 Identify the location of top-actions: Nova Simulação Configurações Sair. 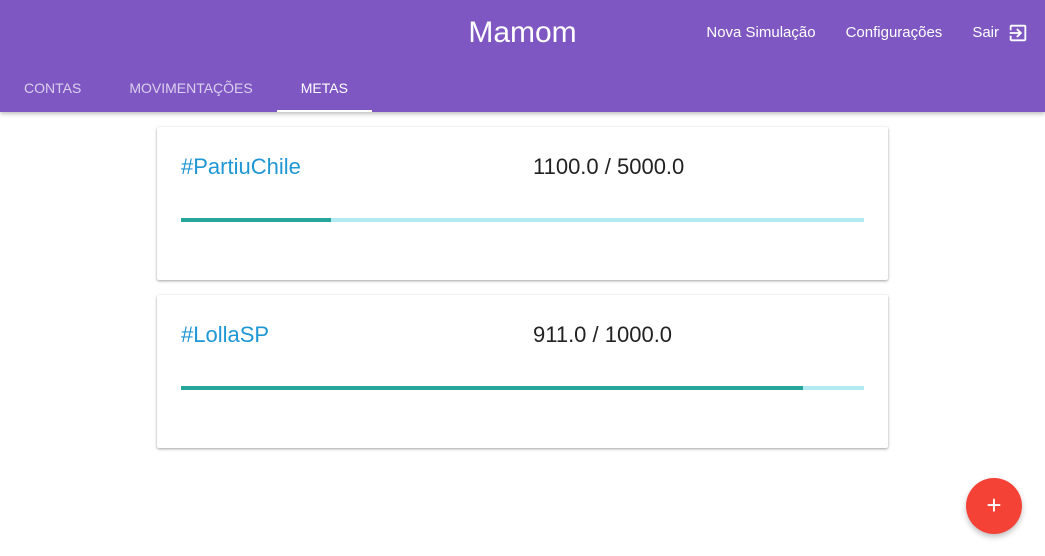
(852, 33).